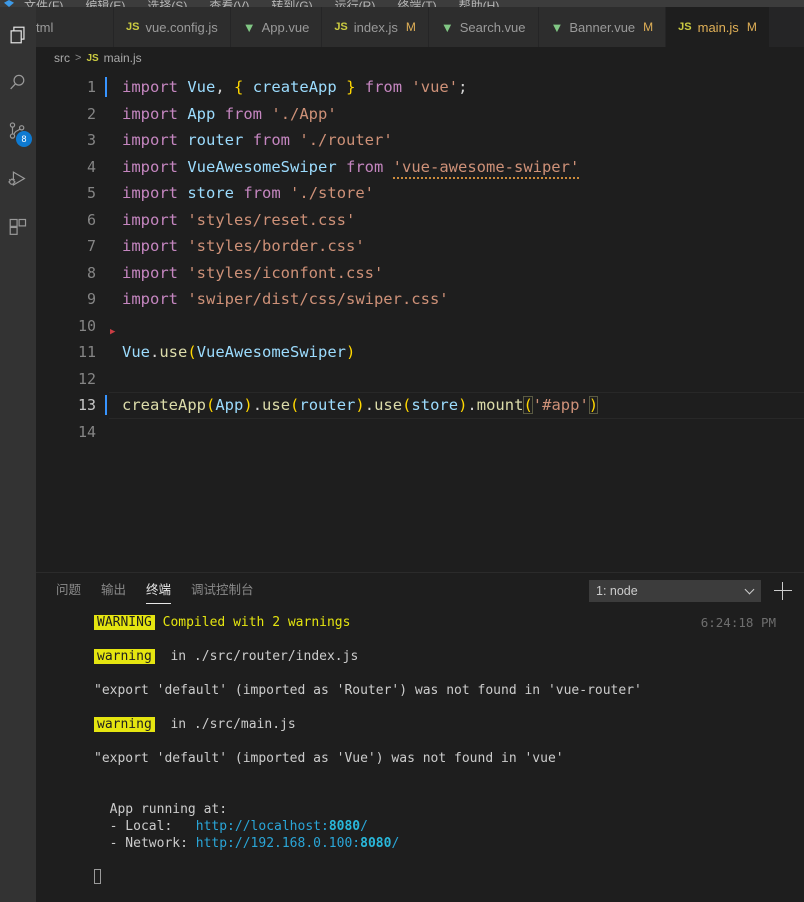 The height and width of the screenshot is (902, 804). I want to click on tab-label: tml, so click(45, 27).